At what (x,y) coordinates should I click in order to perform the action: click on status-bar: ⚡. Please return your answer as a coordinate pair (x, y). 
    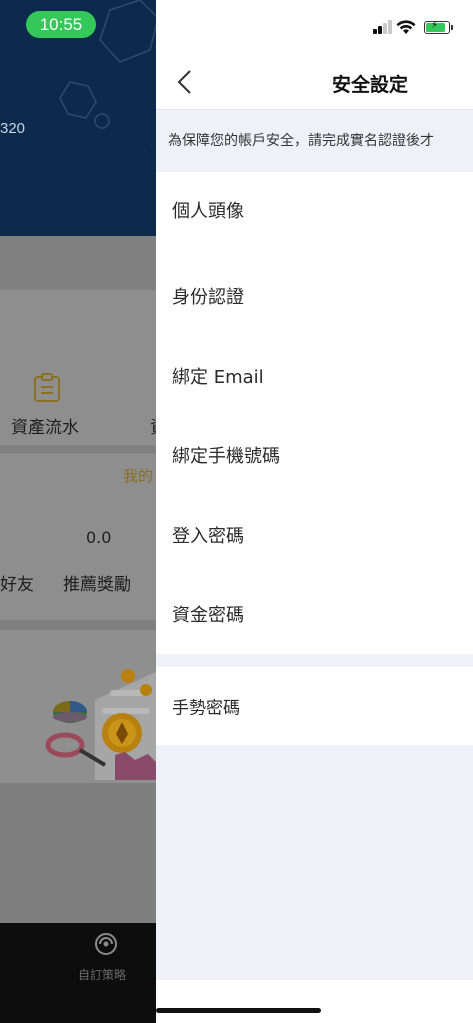
    Looking at the image, I should click on (314, 26).